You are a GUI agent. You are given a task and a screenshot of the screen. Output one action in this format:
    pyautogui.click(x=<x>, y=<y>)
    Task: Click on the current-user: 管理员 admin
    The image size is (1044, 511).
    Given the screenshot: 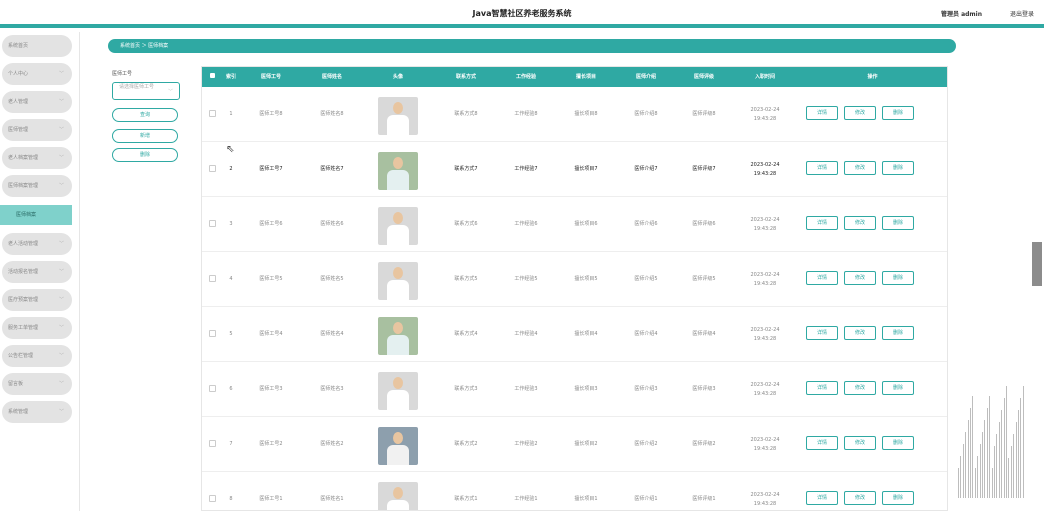 What is the action you would take?
    pyautogui.click(x=961, y=14)
    